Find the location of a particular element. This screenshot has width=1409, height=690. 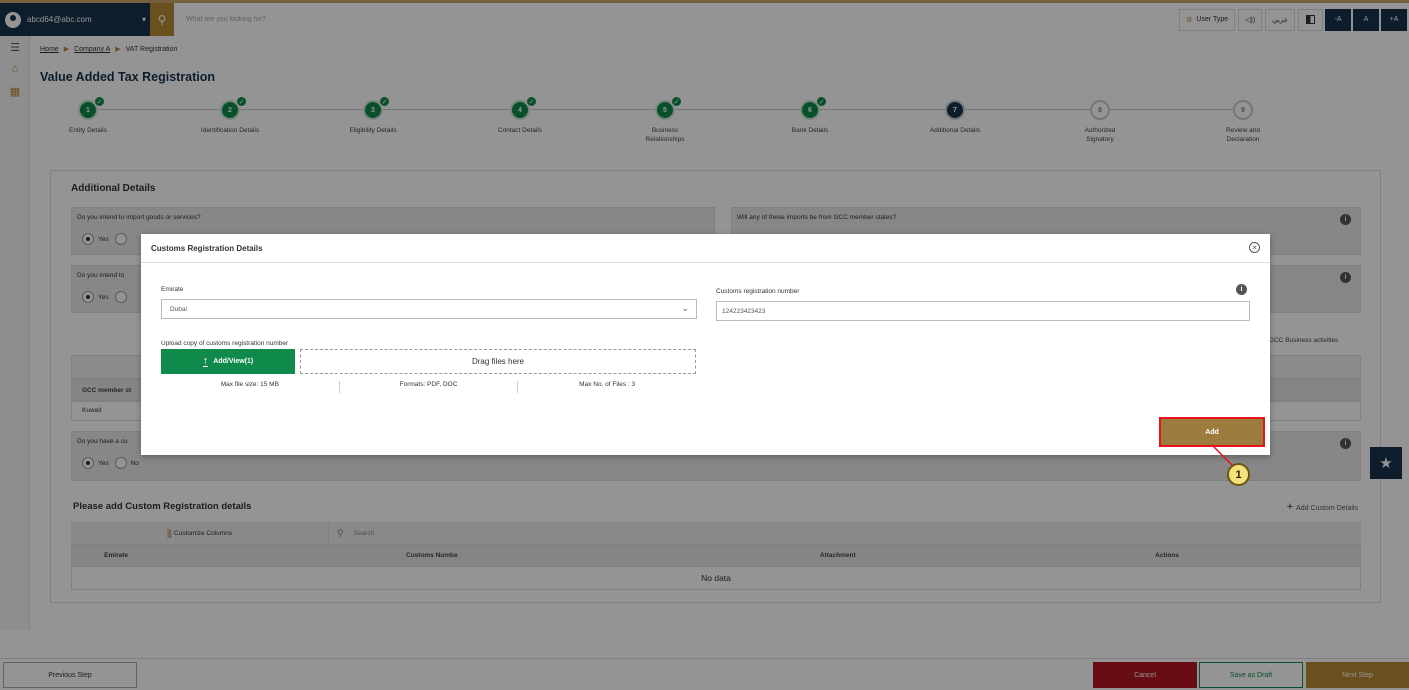

file-formats: Formats: PDF, DOC is located at coordinates (429, 387).